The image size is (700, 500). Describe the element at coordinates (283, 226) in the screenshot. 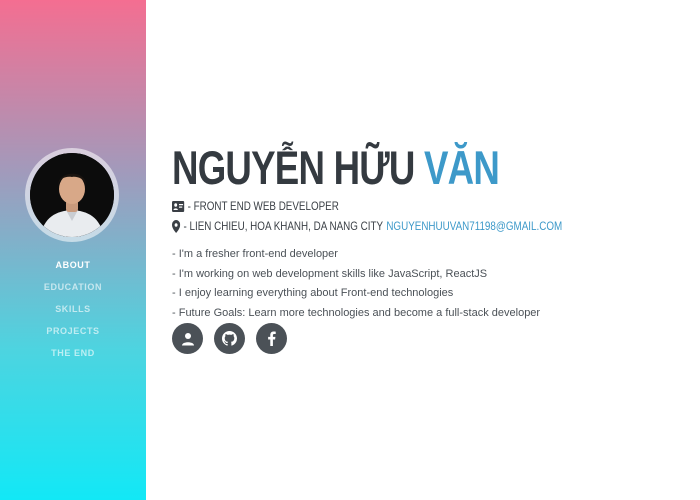

I see `location-text: - LIEN CHIEU, HOA KHANH, DA NANG CITY` at that location.